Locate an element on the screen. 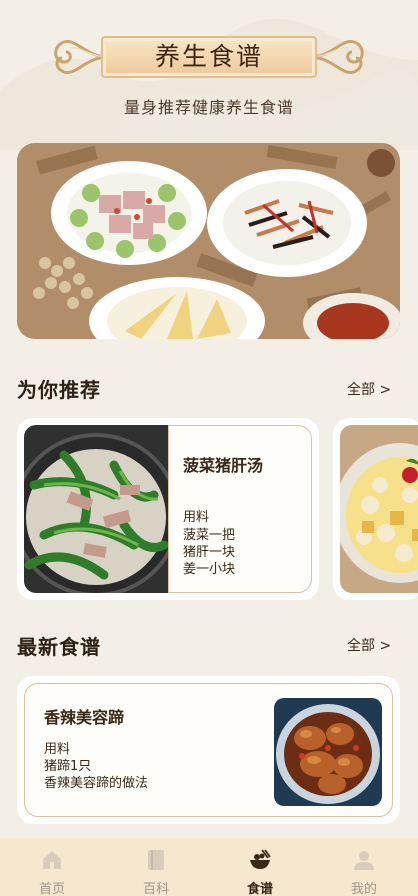 This screenshot has width=418, height=896. tab-label: 食谱 is located at coordinates (259, 889).